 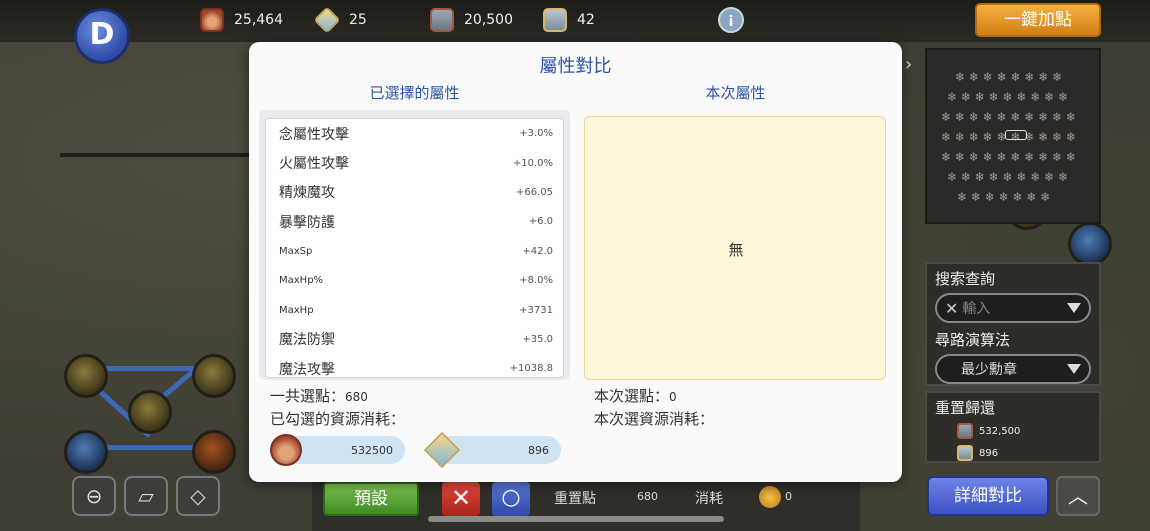 I want to click on auto-assign-button: 一鍵加點, so click(x=1038, y=20).